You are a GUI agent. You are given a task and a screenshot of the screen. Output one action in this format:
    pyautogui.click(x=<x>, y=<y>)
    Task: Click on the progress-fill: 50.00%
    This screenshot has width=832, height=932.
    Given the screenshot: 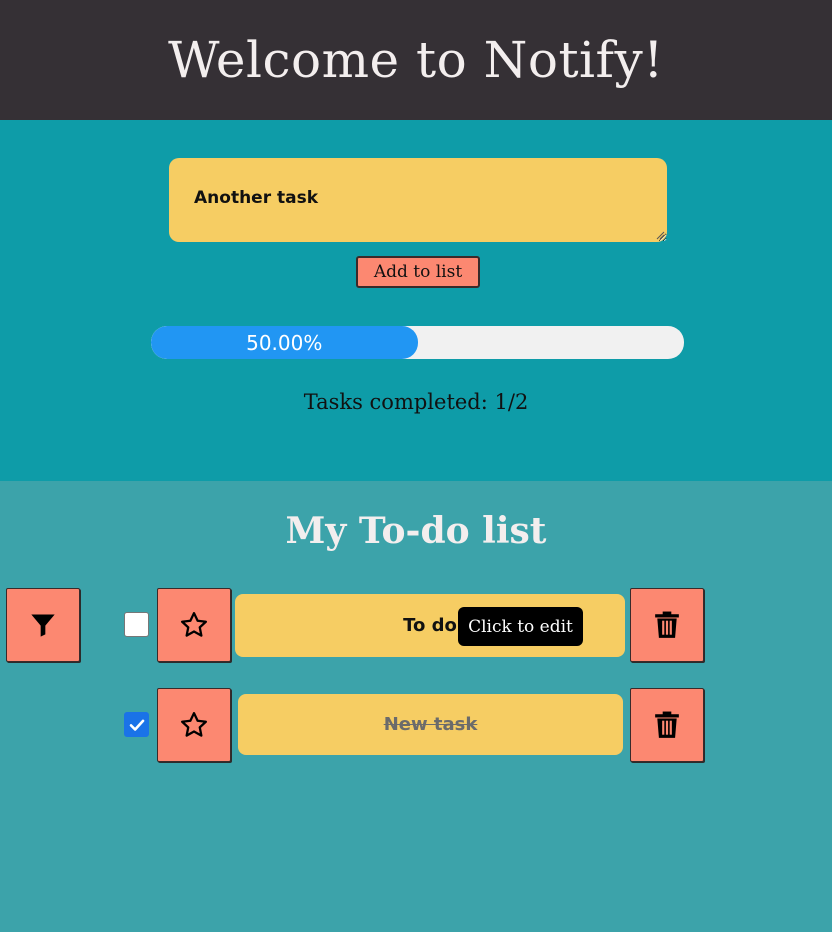 What is the action you would take?
    pyautogui.click(x=284, y=342)
    